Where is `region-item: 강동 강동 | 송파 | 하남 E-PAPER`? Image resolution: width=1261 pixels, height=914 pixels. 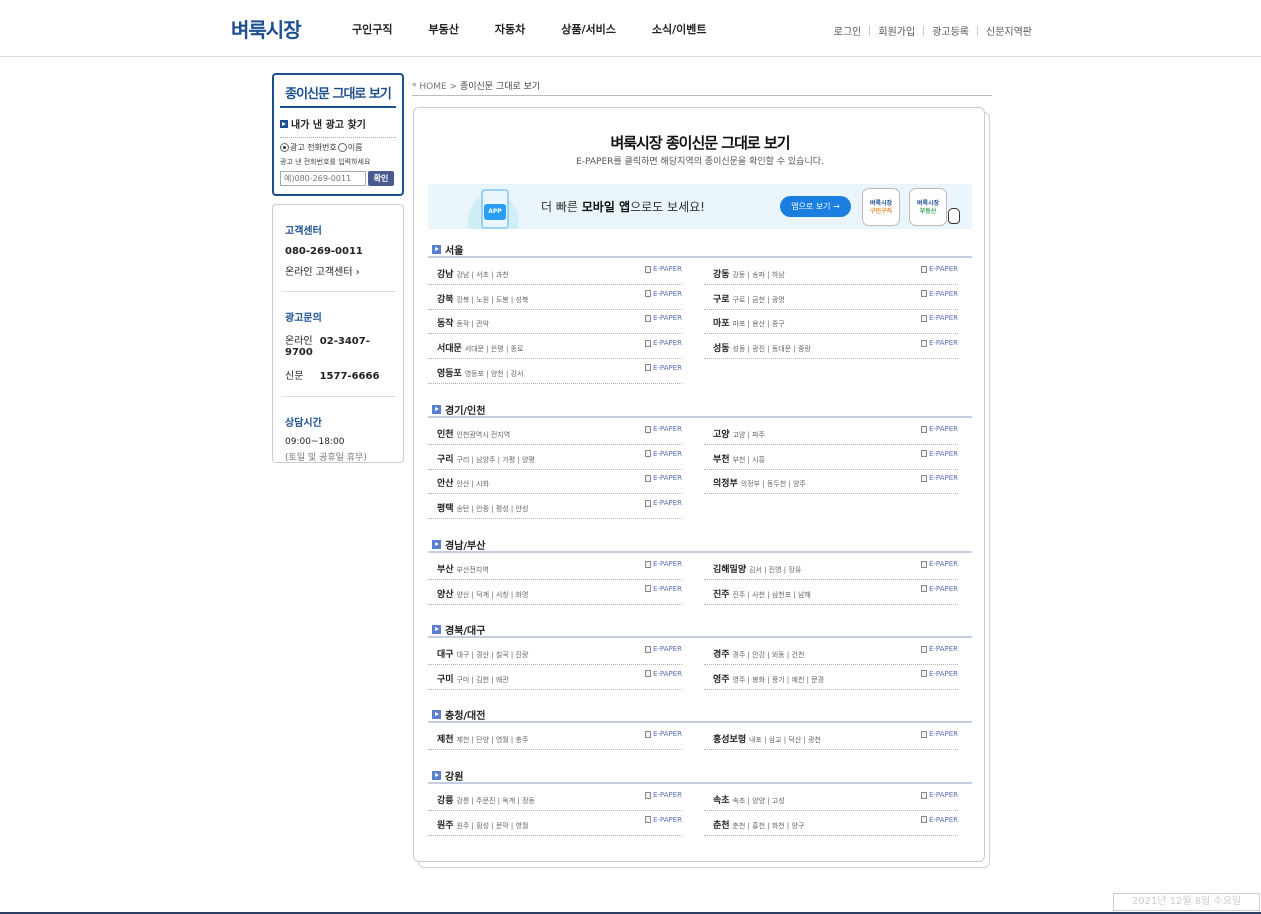
region-item: 강동 강동 | 송파 | 하남 E-PAPER is located at coordinates (831, 272).